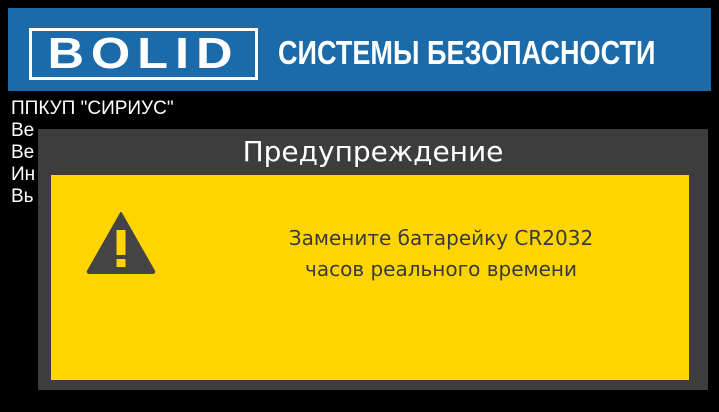 This screenshot has width=719, height=412. I want to click on warning-icon, so click(121, 243).